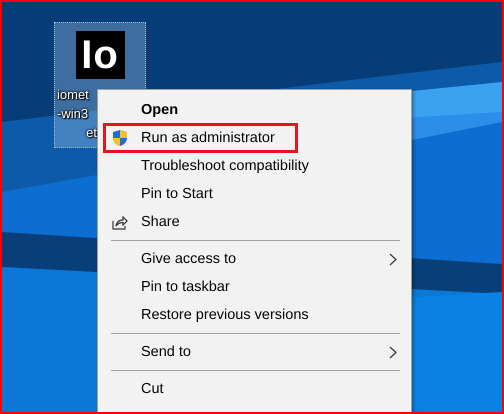 This screenshot has width=504, height=414. What do you see at coordinates (72, 114) in the screenshot?
I see `shortcut-label: -win3` at bounding box center [72, 114].